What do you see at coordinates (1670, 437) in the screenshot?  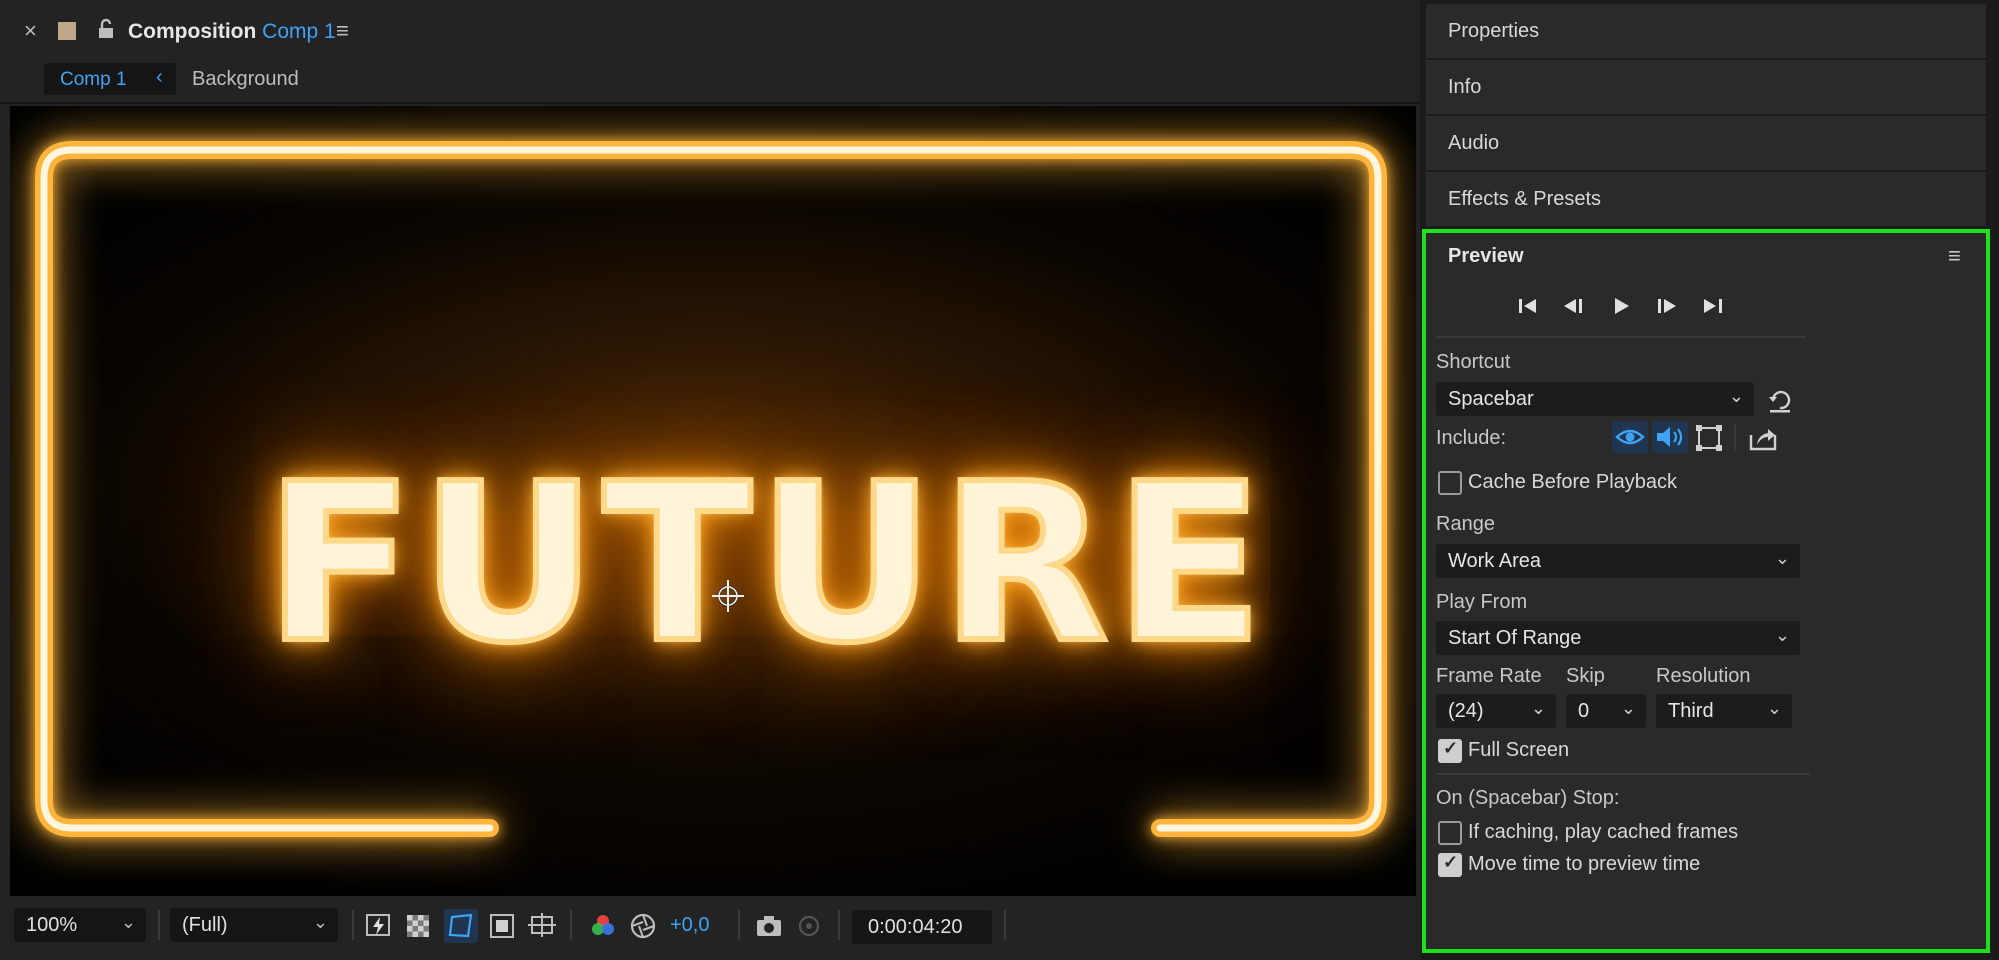 I see `include-audio-speaker-icon` at bounding box center [1670, 437].